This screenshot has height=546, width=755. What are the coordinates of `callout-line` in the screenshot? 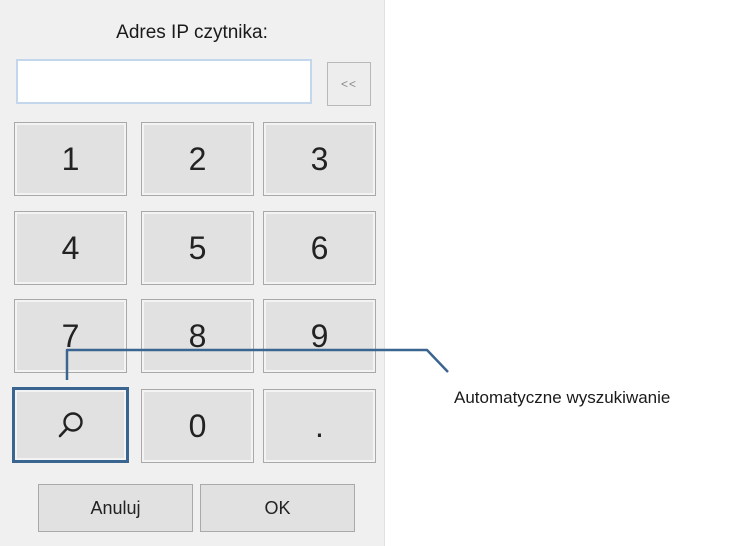 It's located at (257, 364).